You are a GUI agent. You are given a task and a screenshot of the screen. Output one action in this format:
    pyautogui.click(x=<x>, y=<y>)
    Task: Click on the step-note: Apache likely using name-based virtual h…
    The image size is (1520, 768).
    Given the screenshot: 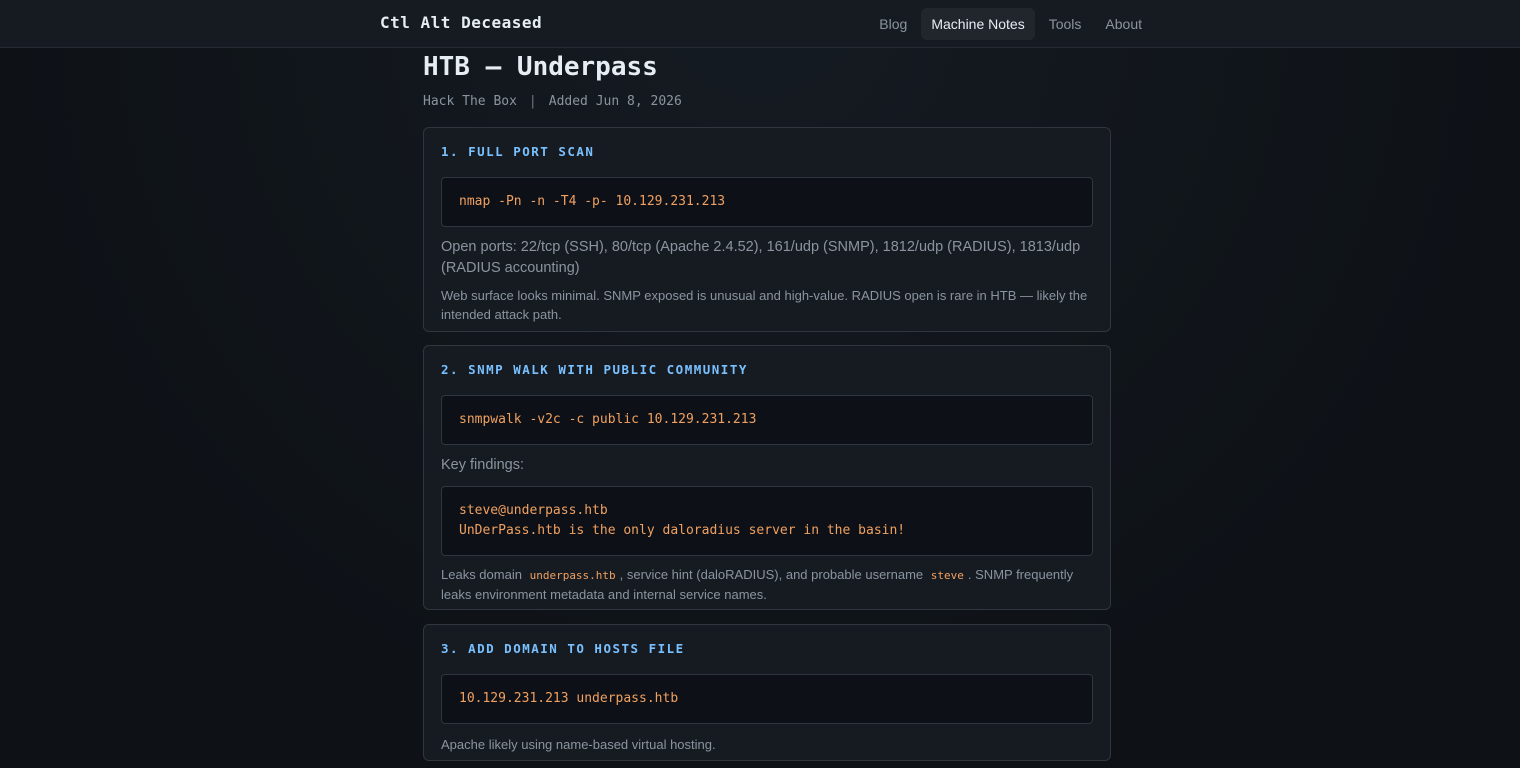 What is the action you would take?
    pyautogui.click(x=578, y=744)
    